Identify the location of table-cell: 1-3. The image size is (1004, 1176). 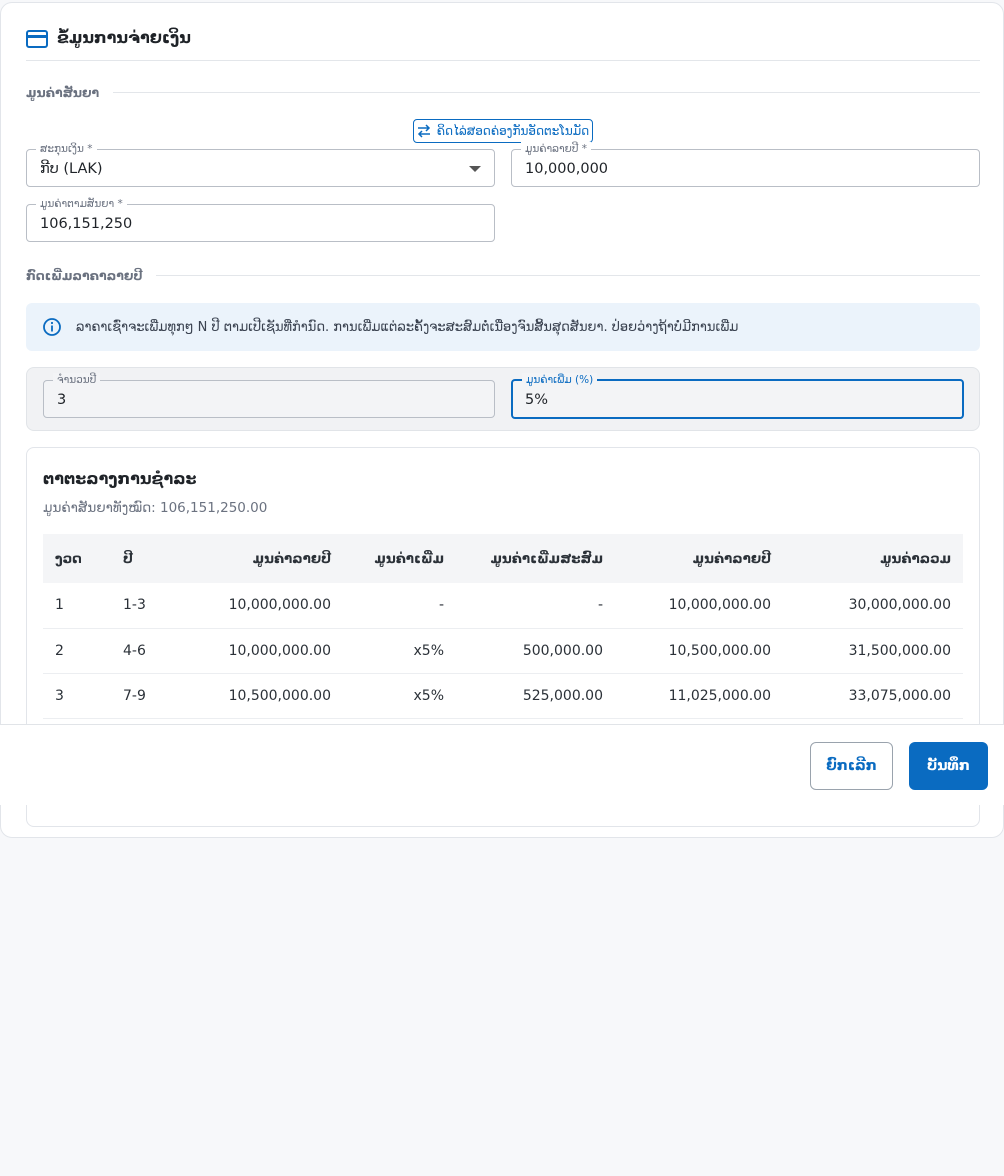
(134, 605).